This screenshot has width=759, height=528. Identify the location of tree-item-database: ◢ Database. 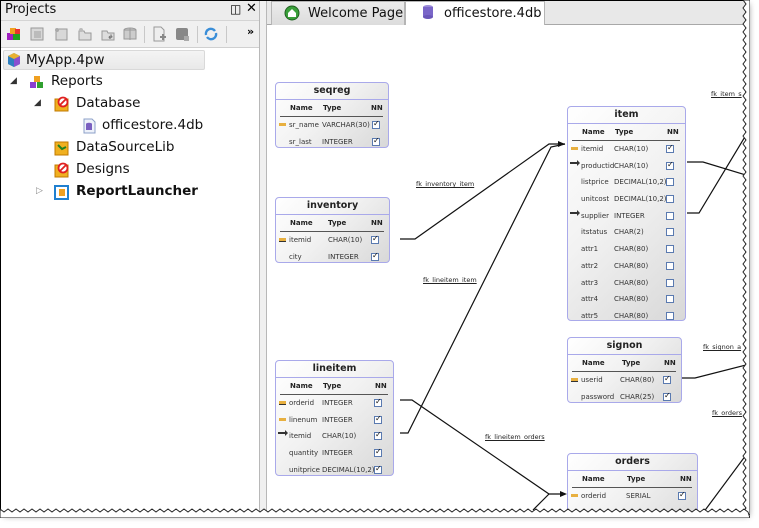
(121, 104).